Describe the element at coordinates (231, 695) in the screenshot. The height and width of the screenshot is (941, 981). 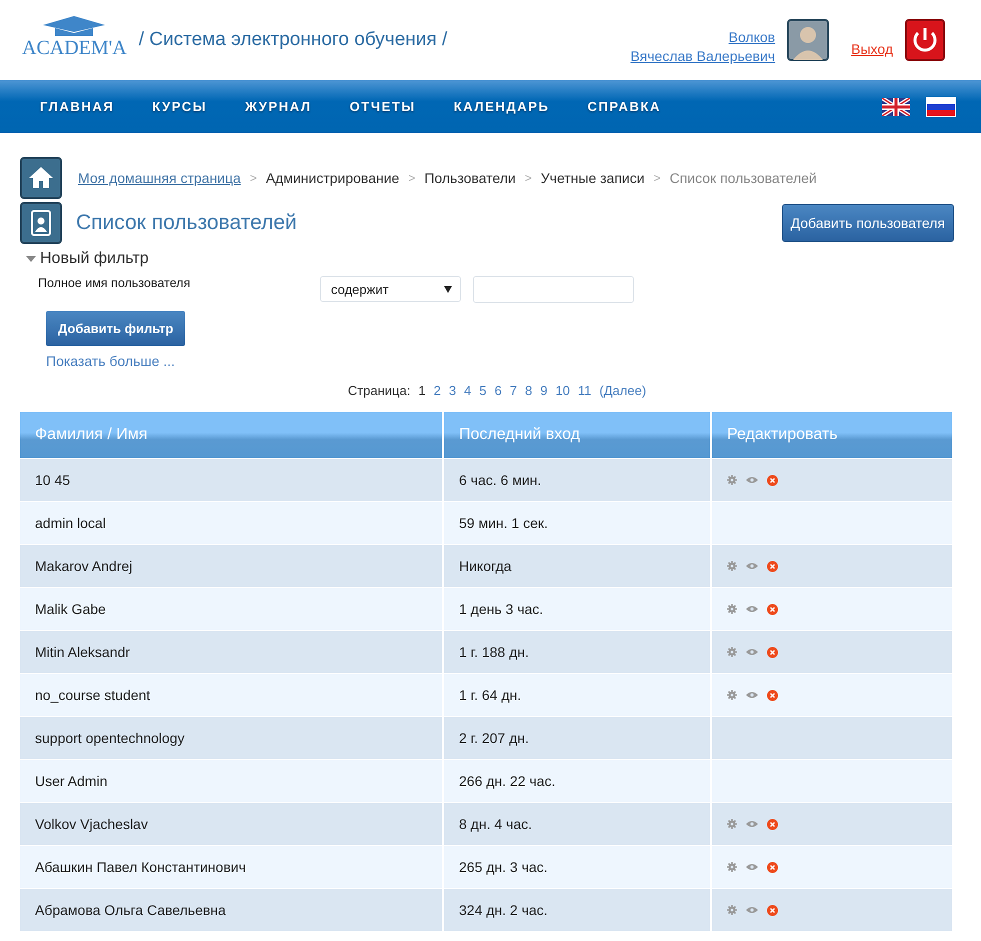
I see `table-cell: no_course student` at that location.